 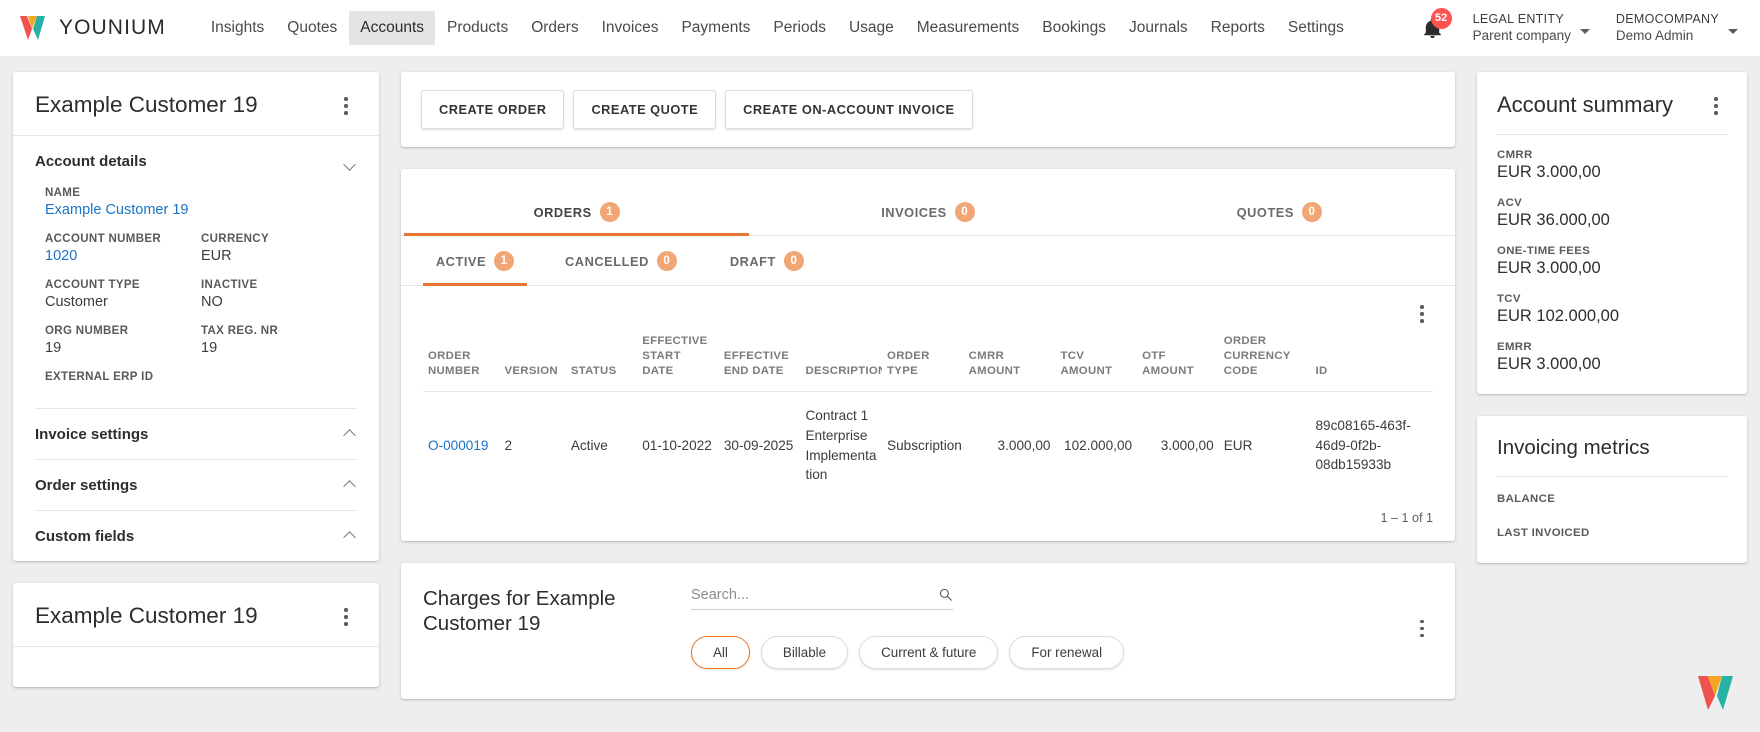 What do you see at coordinates (1238, 28) in the screenshot?
I see `nav-item-reports: Reports` at bounding box center [1238, 28].